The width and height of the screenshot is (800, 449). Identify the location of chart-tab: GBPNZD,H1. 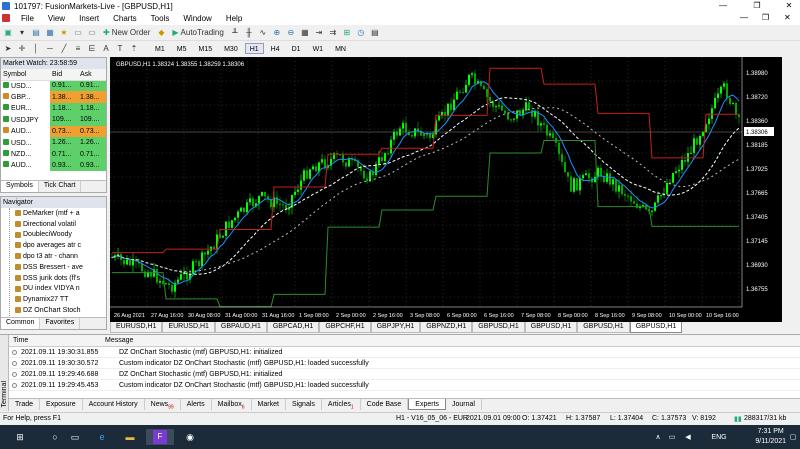
(446, 327).